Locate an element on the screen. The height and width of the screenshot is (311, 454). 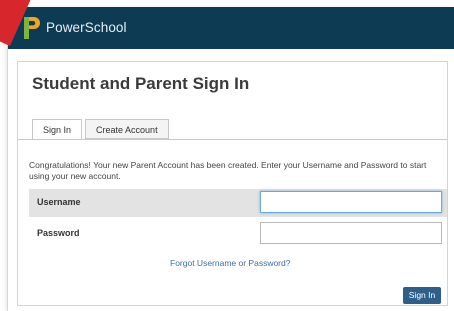
username-row: Username is located at coordinates (238, 203).